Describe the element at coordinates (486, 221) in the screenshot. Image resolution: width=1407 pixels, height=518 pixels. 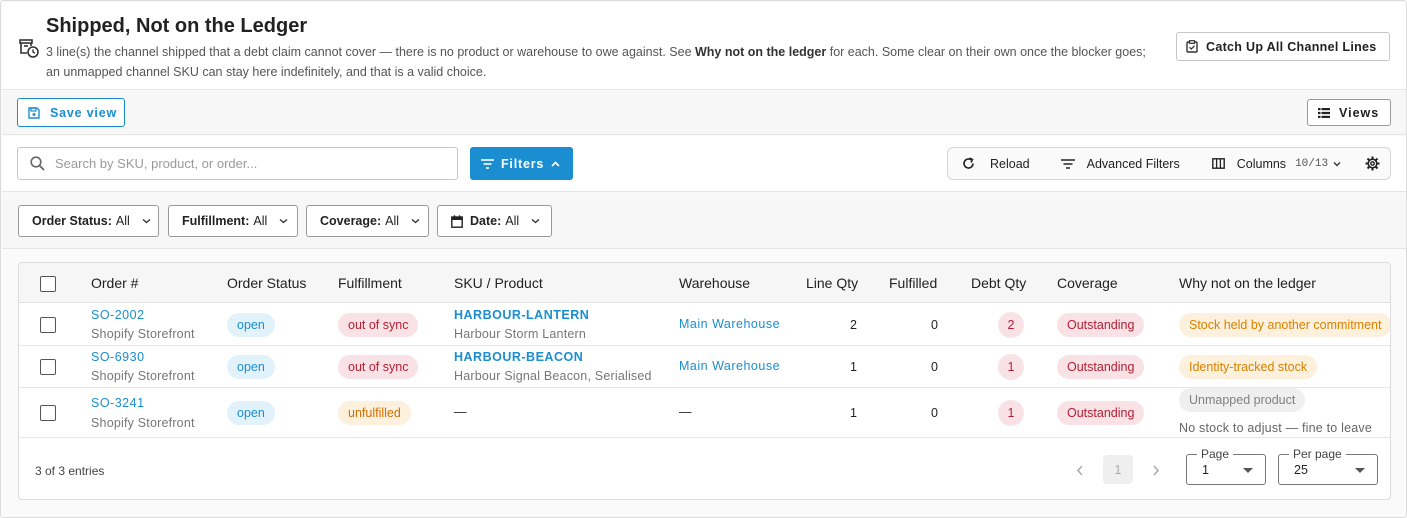
I see `chip-date-key: Date:` at that location.